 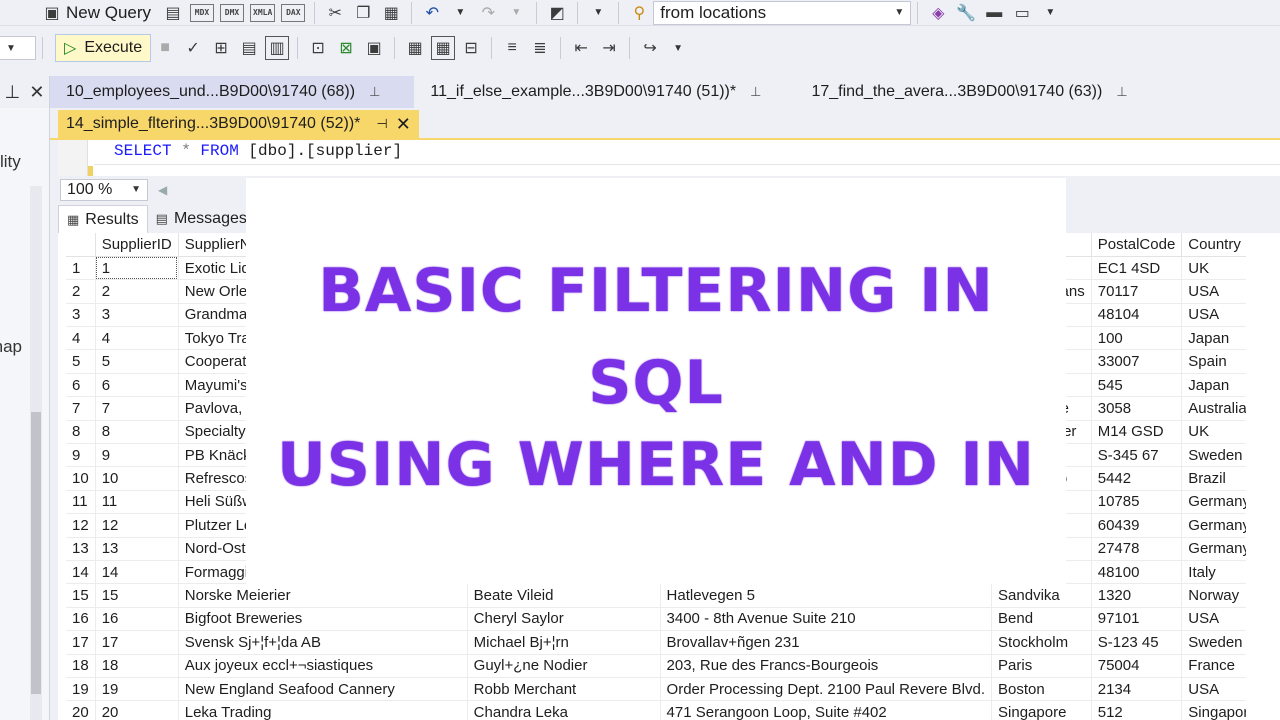 What do you see at coordinates (826, 666) in the screenshot?
I see `table-cell: 203, Rue des Francs-Bourgeois` at bounding box center [826, 666].